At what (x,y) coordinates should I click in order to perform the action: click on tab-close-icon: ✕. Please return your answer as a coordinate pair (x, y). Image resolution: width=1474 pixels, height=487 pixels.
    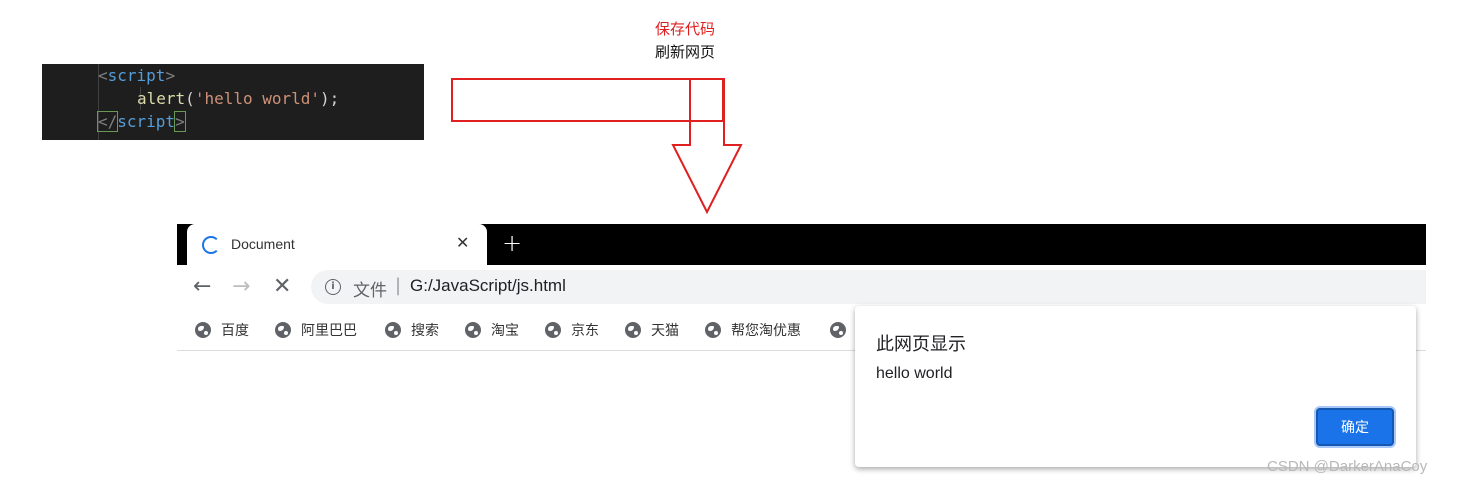
    Looking at the image, I should click on (462, 242).